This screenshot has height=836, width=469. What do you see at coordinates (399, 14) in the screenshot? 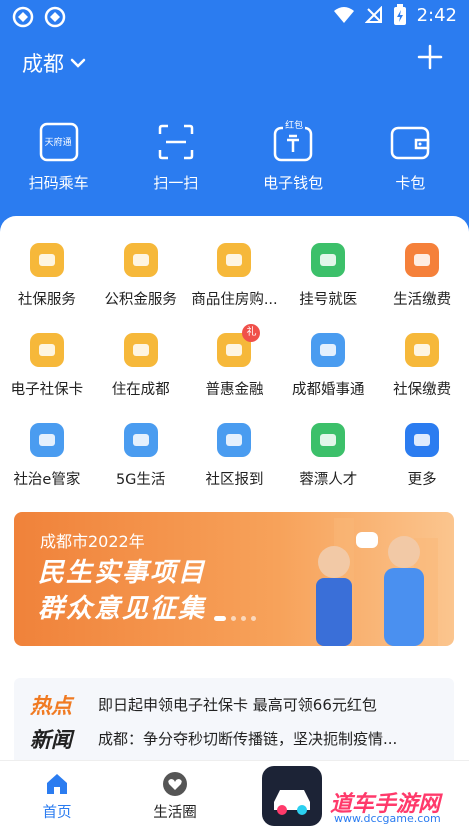
I see `battery-icon` at bounding box center [399, 14].